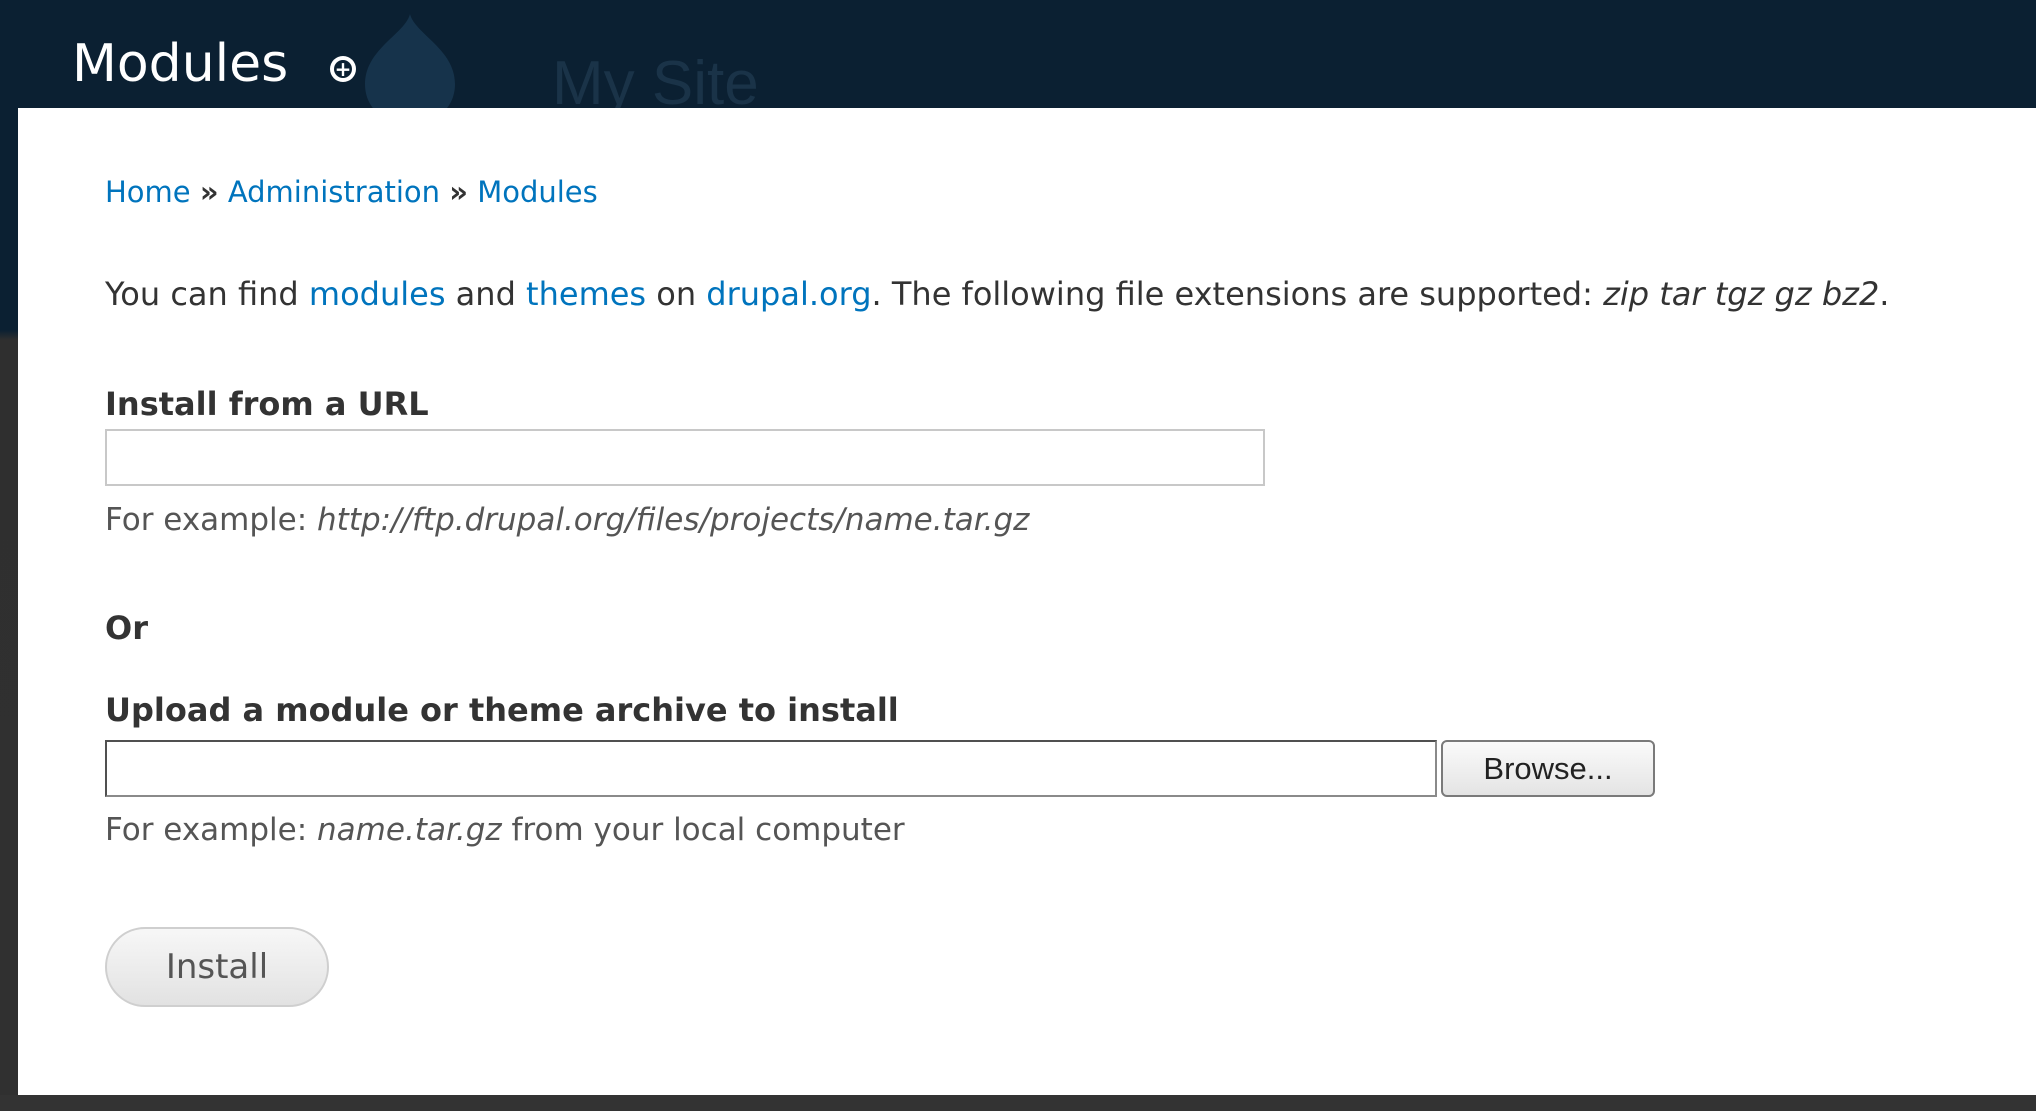 The height and width of the screenshot is (1111, 2036). I want to click on add-shortcut-icon: +, so click(343, 69).